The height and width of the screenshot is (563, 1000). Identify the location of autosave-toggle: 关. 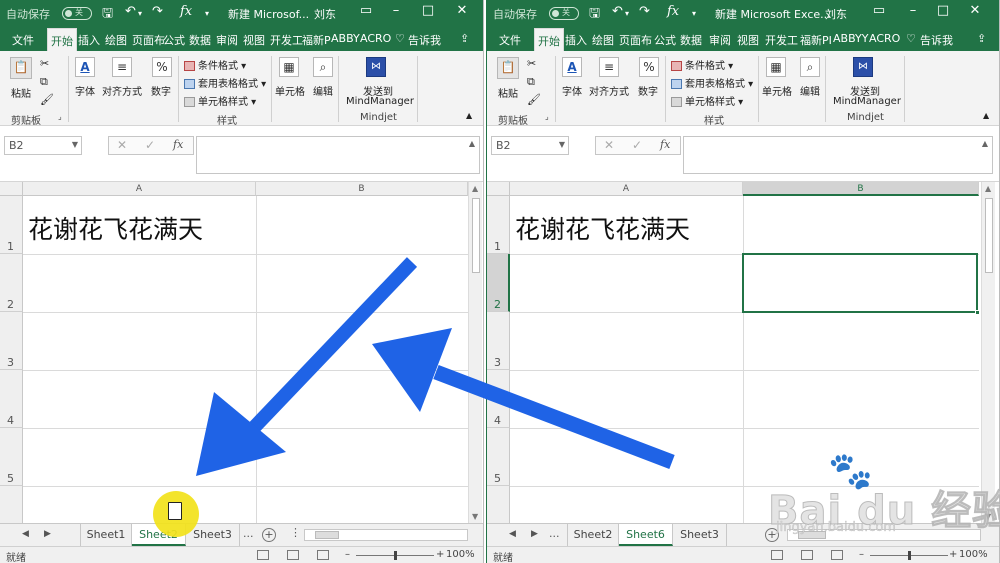
(564, 13).